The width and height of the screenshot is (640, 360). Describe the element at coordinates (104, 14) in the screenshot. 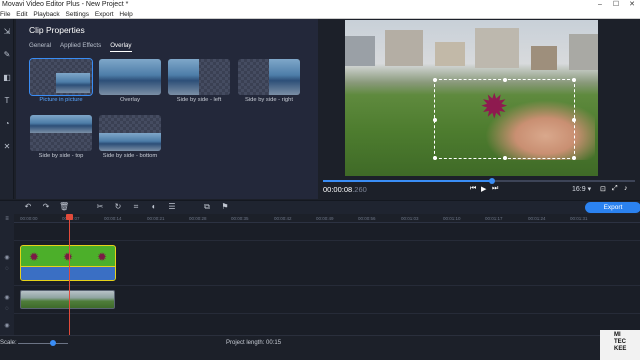

I see `menu-export: Export` at that location.